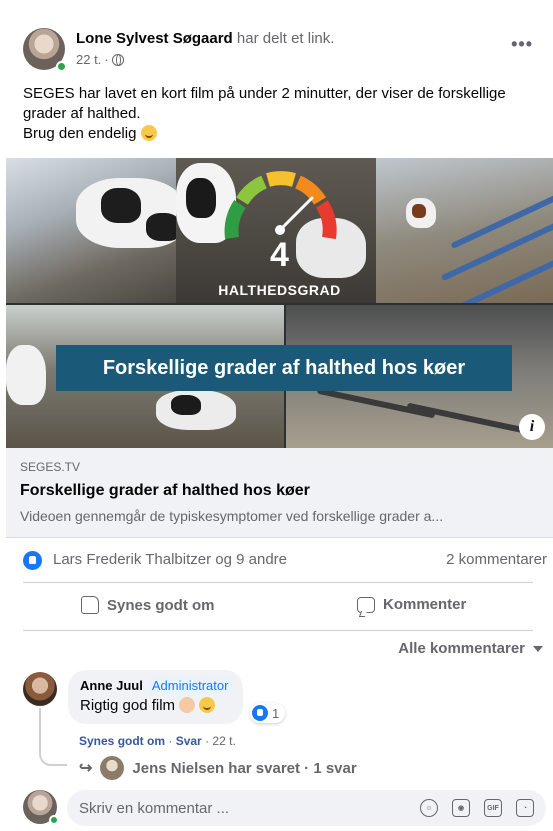  I want to click on reply-summary: Jens Nielsen har svaret · 1 svar, so click(244, 768).